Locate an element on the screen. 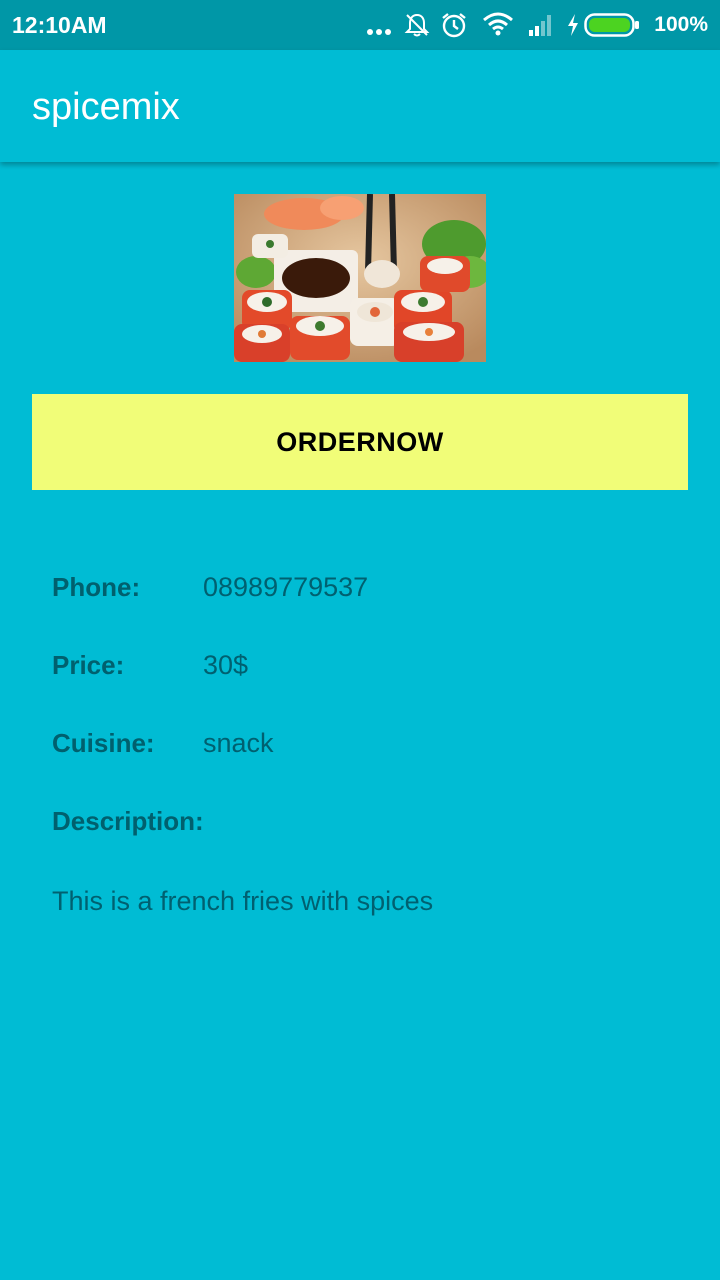 This screenshot has height=1280, width=720. wifi-icon is located at coordinates (498, 24).